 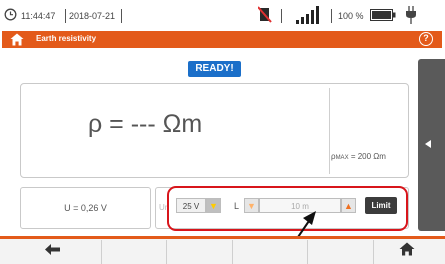 I want to click on annotation-arrow, so click(x=298, y=237).